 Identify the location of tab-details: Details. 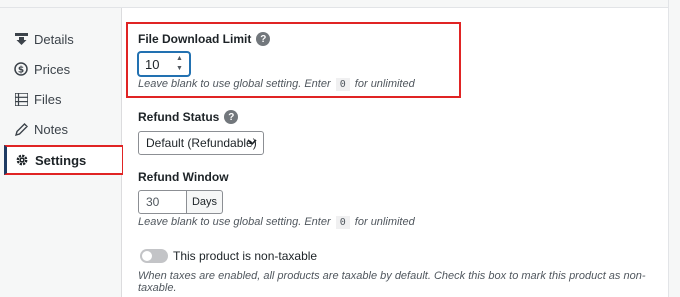
(63, 39).